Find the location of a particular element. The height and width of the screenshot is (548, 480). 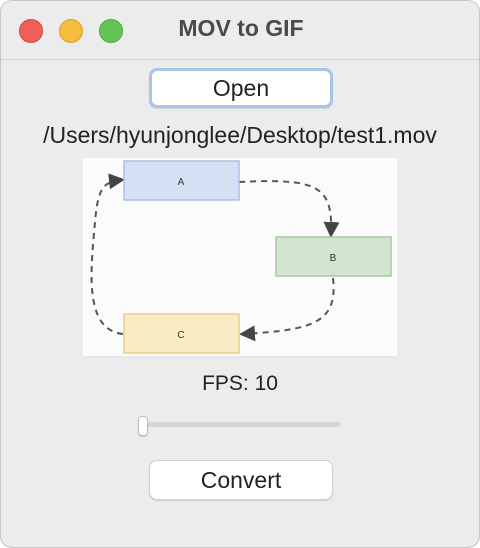

node-c-label: C is located at coordinates (180, 335).